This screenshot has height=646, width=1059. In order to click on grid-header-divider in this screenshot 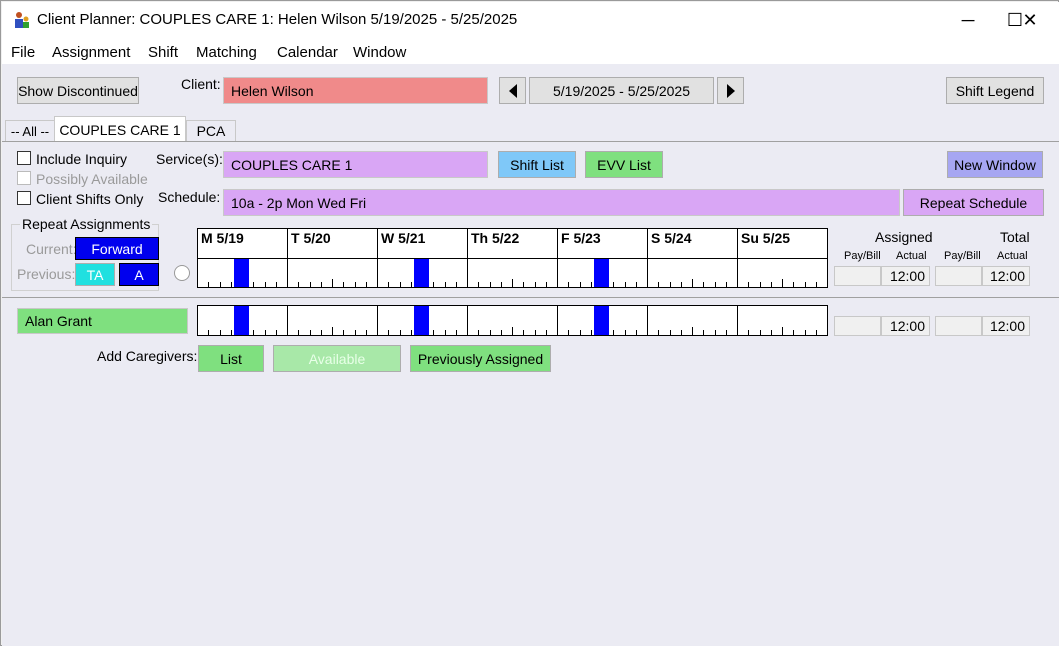, I will do `click(512, 258)`.